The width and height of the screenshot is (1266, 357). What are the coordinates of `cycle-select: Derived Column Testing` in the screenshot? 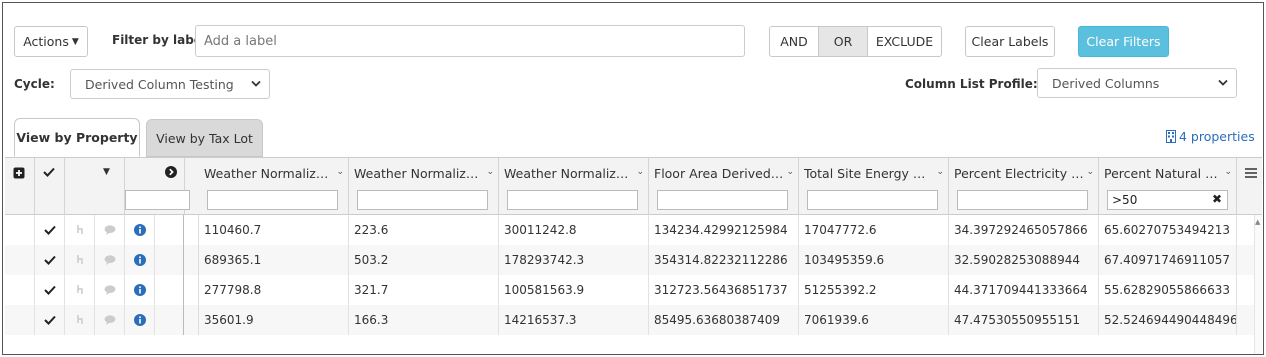 It's located at (170, 84).